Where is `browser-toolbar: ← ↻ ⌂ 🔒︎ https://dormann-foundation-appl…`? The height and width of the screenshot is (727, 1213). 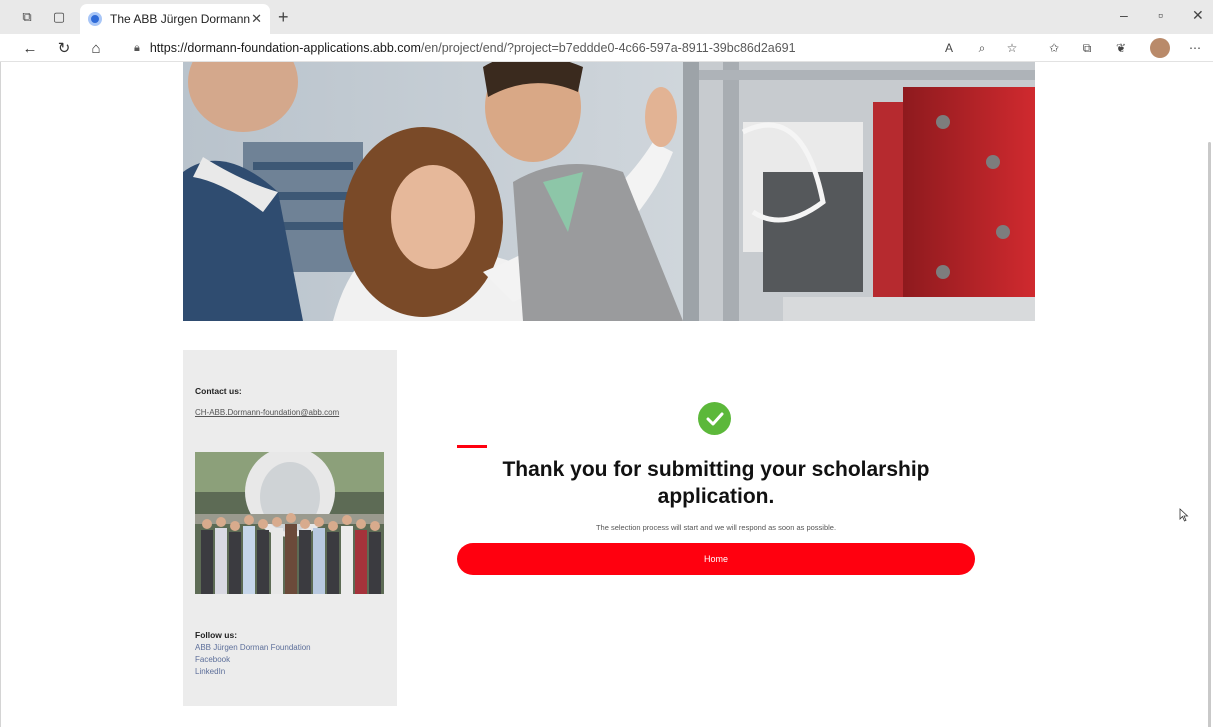
browser-toolbar: ← ↻ ⌂ 🔒︎ https://dormann-foundation-appl… is located at coordinates (606, 48).